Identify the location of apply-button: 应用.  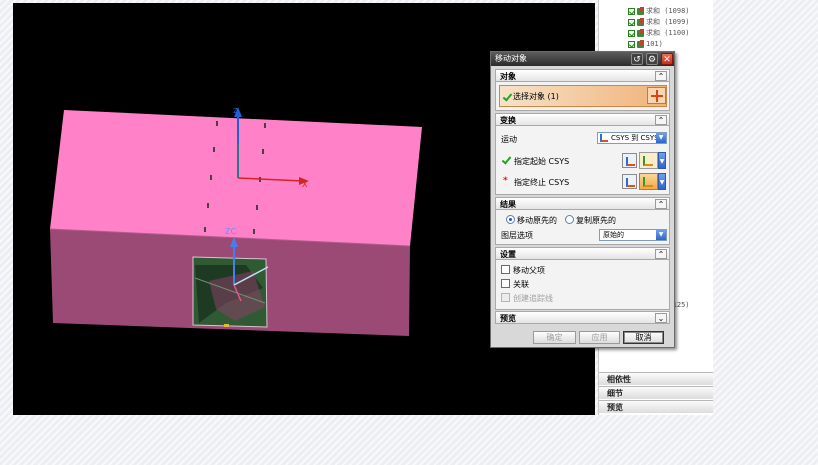
(599, 337).